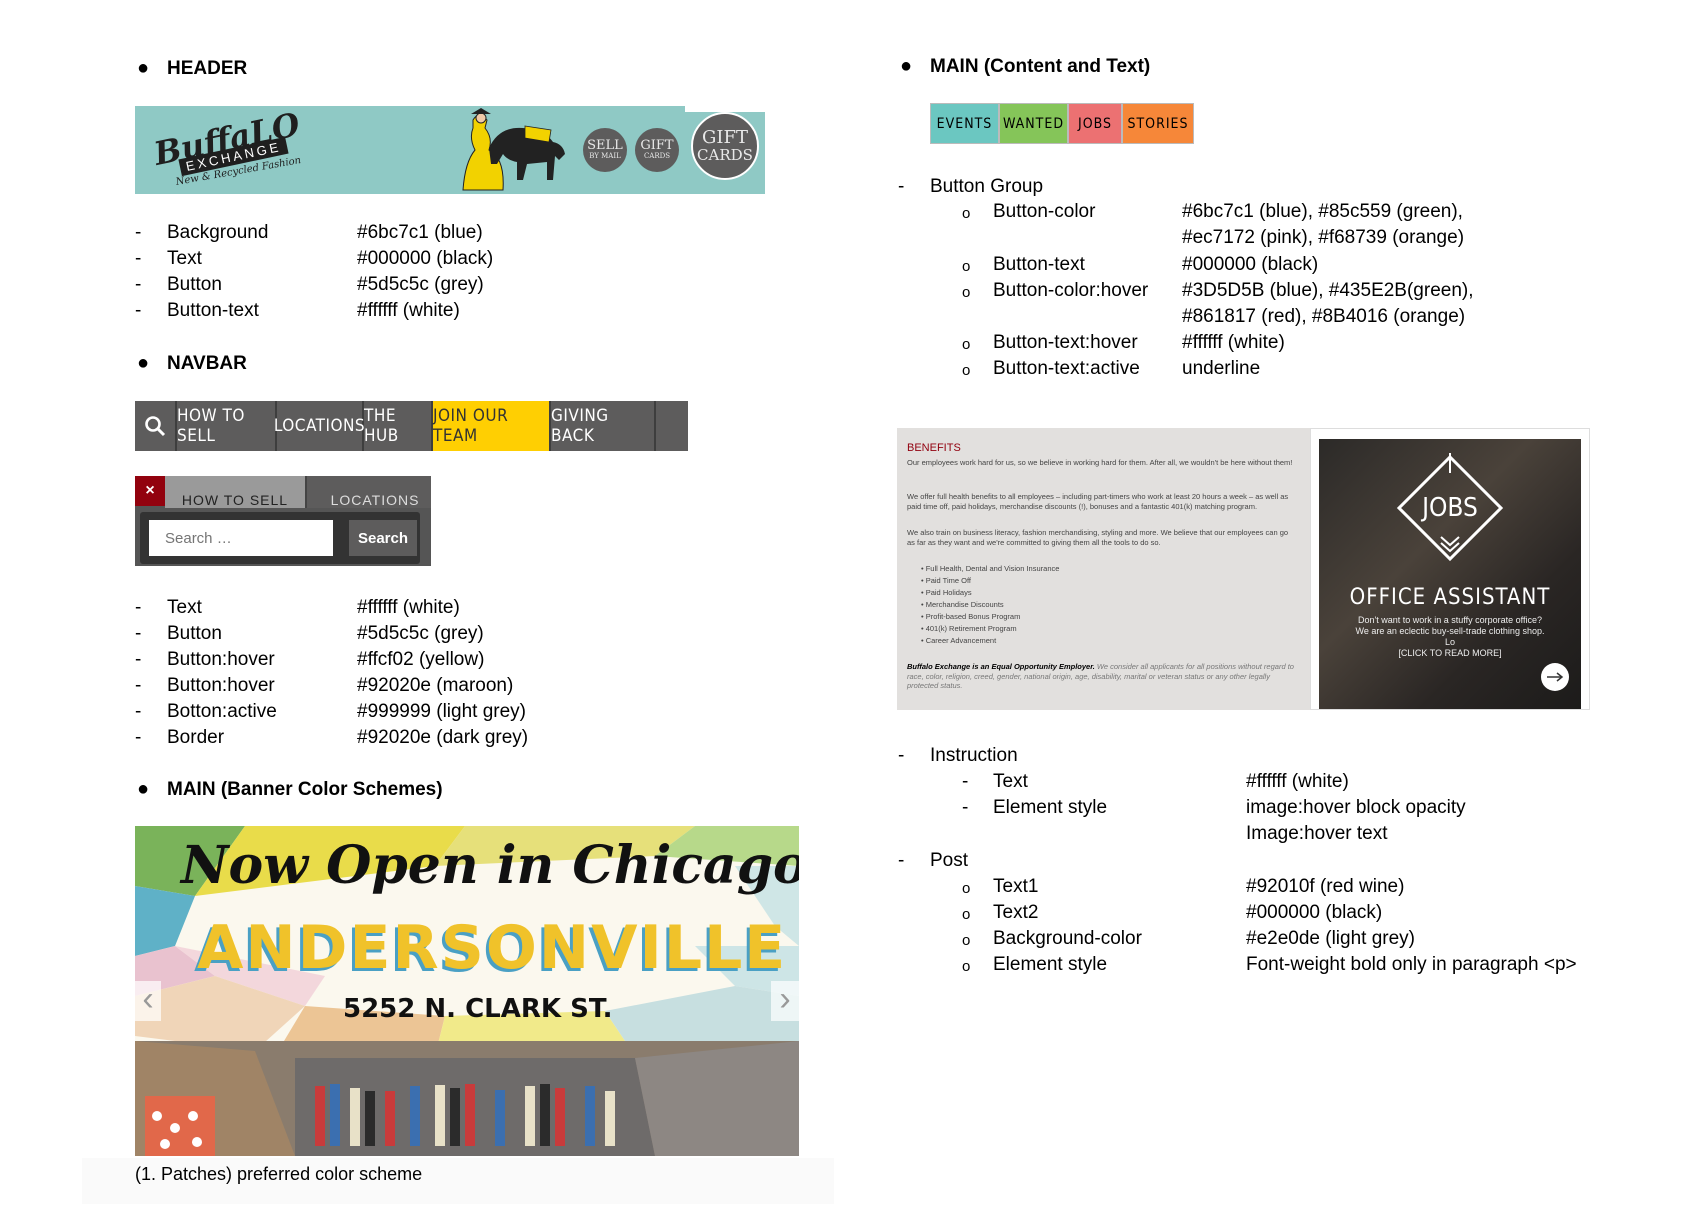 This screenshot has width=1700, height=1230. Describe the element at coordinates (969, 628) in the screenshot. I see `list-item: • 401(k) Retirement Program` at that location.